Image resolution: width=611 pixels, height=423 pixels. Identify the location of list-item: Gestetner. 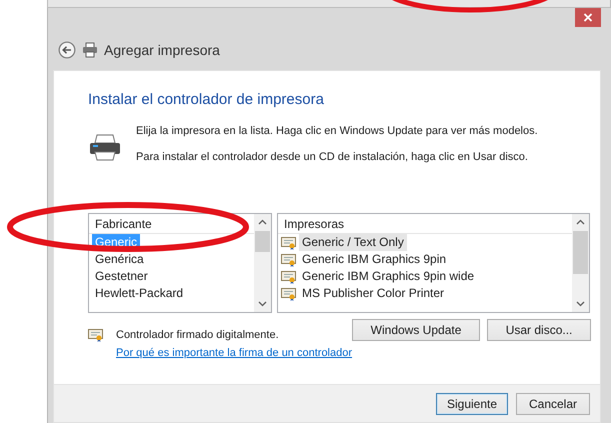
(121, 276).